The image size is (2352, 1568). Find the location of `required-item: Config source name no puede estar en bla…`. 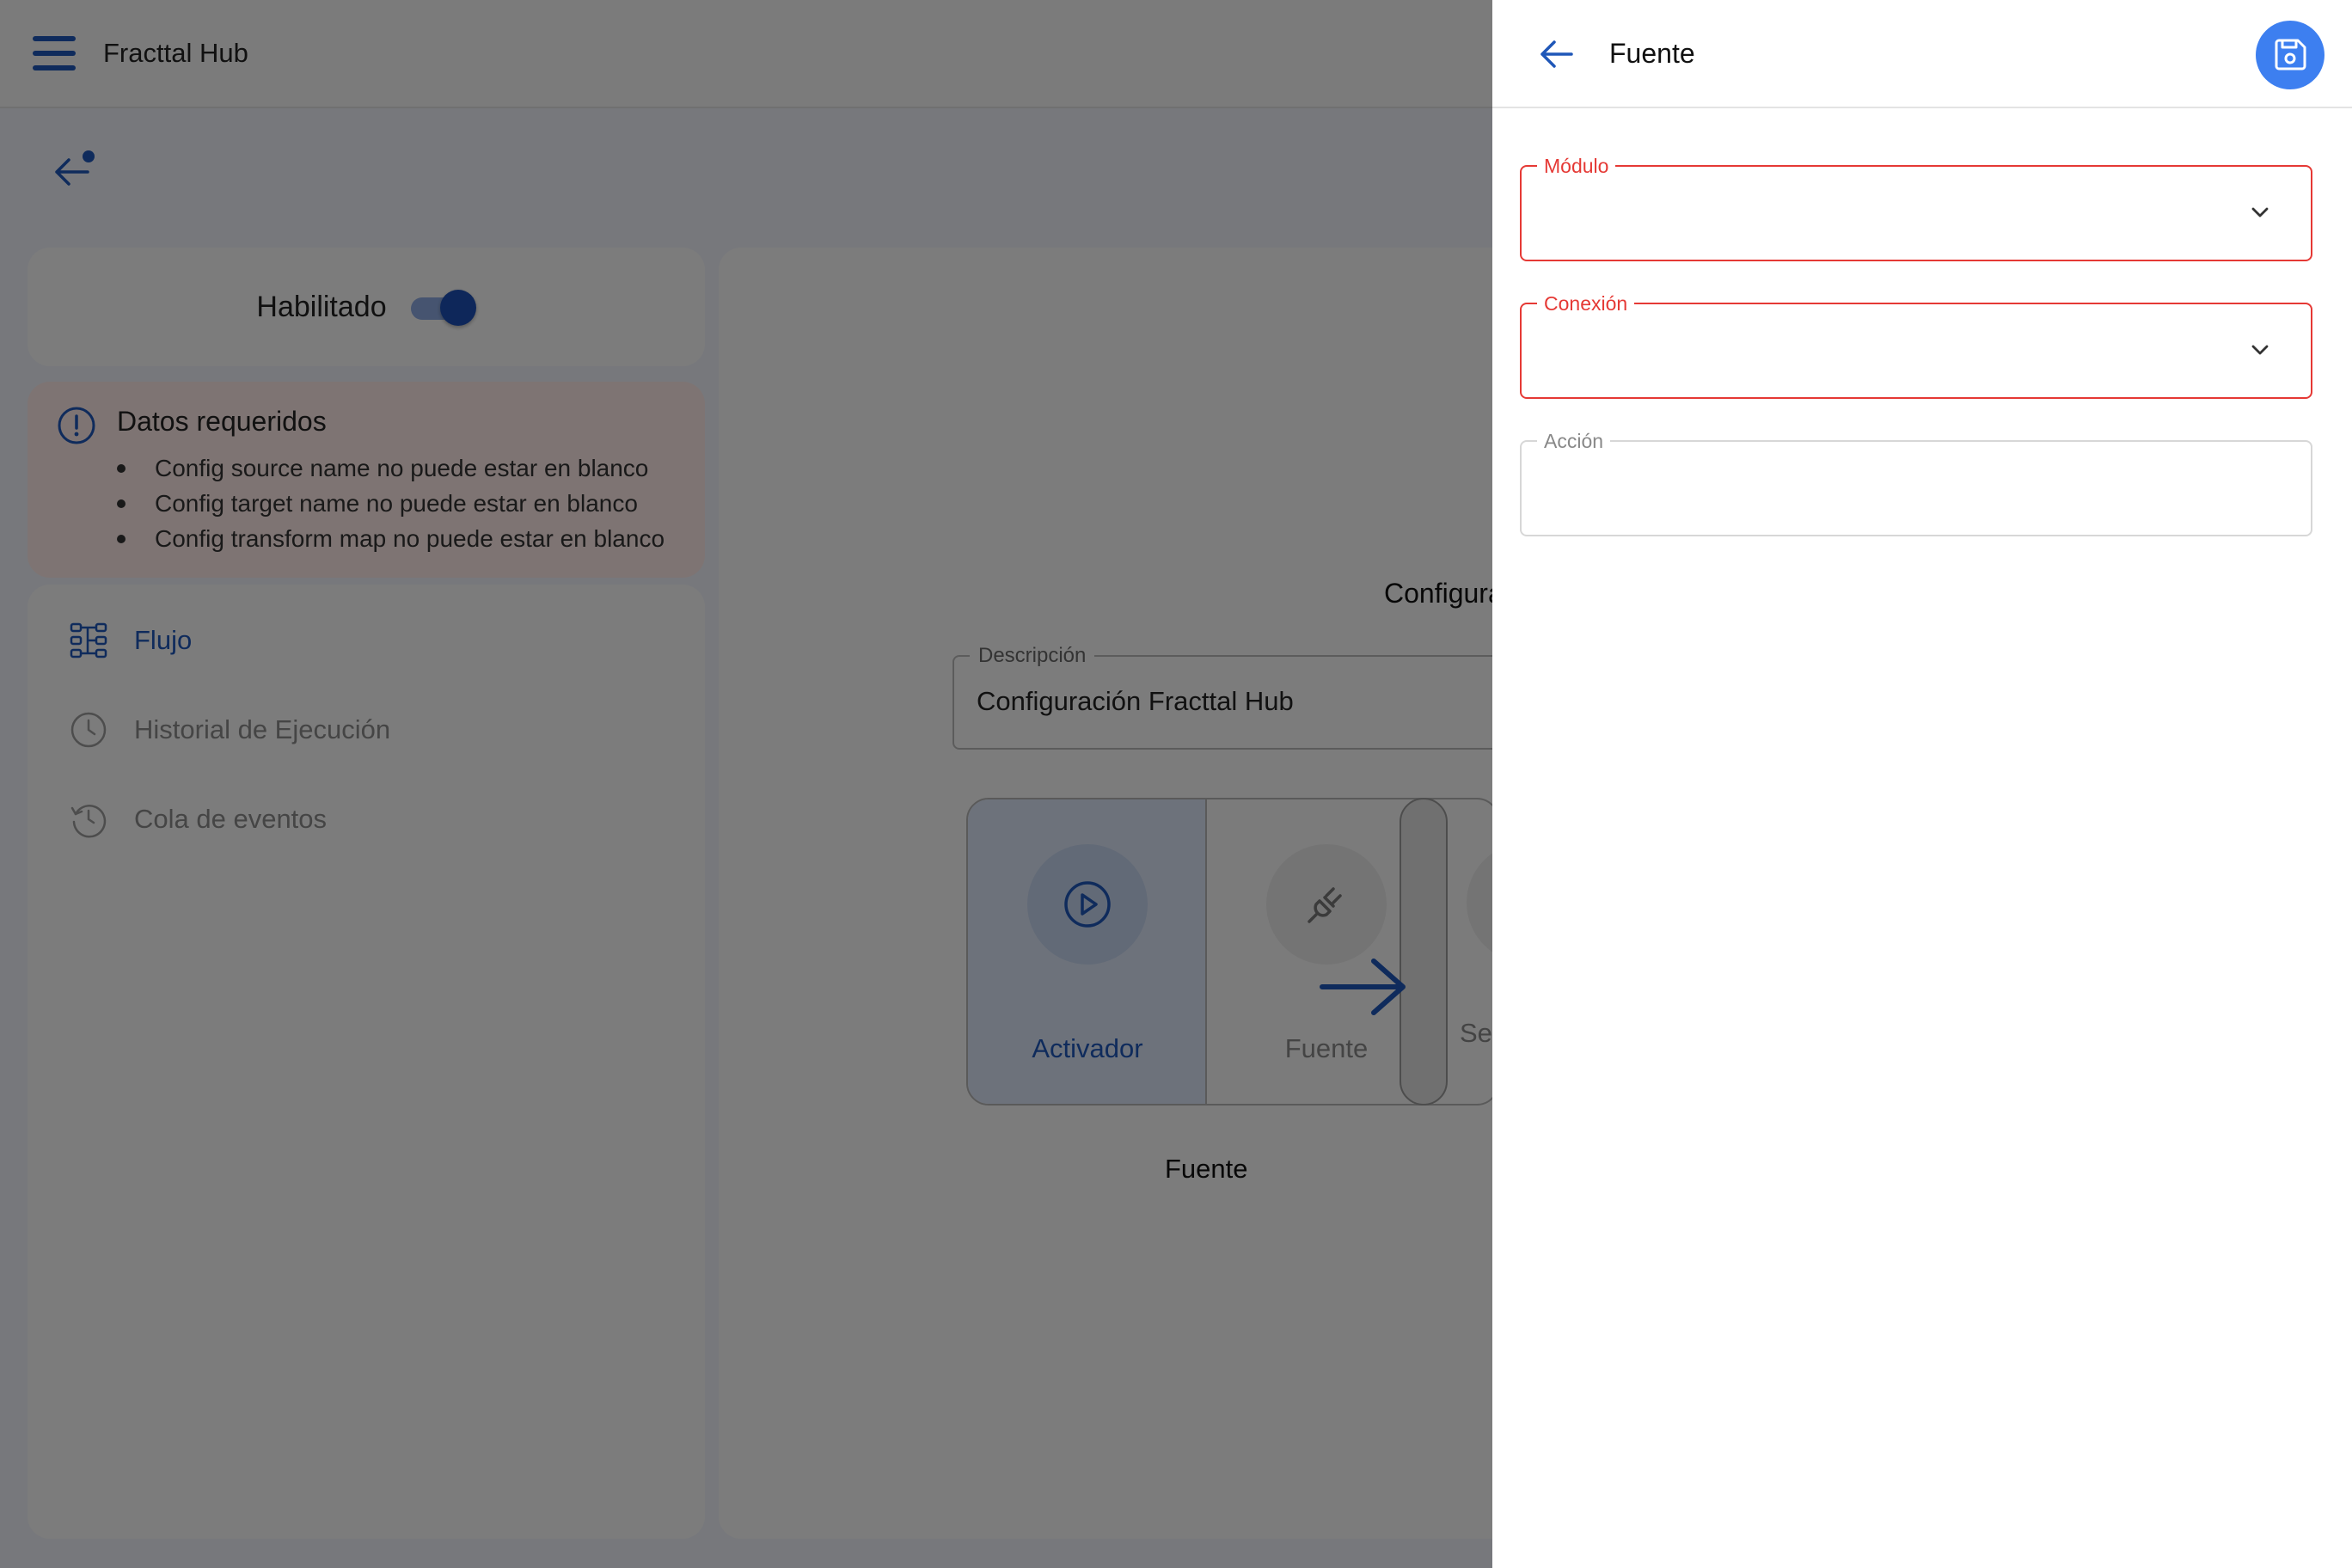

required-item: Config source name no puede estar en bla… is located at coordinates (391, 468).